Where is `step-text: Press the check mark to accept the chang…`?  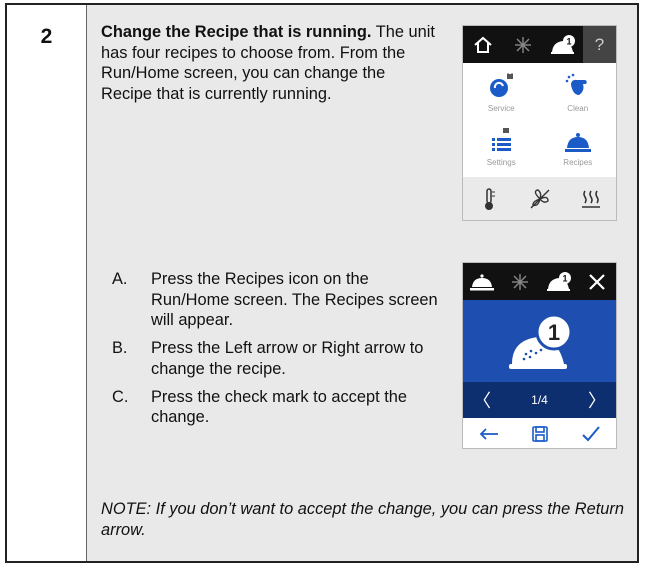
step-text: Press the check mark to accept the chang… is located at coordinates (279, 407).